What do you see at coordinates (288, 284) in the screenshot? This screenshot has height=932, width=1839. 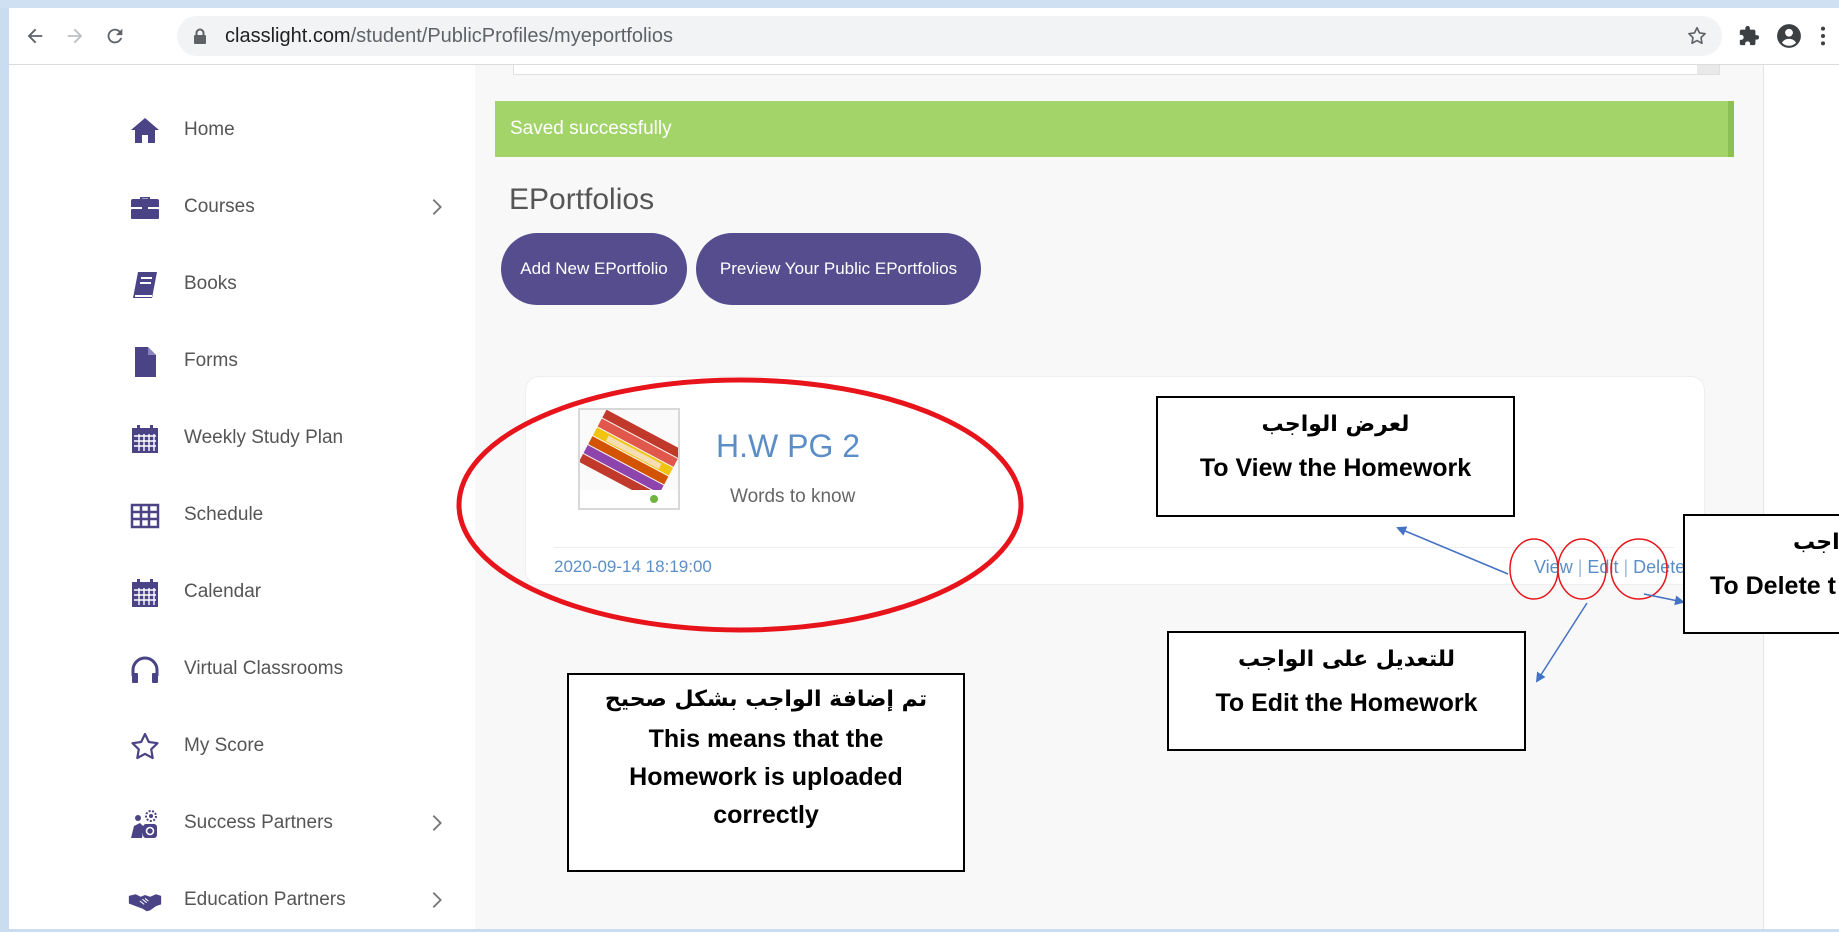 I see `sidebar-item-books: Books` at bounding box center [288, 284].